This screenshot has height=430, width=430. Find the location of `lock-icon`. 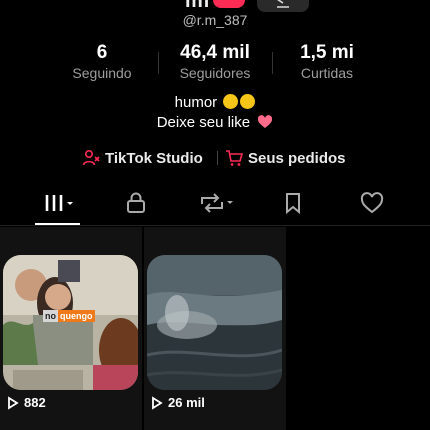

lock-icon is located at coordinates (136, 202).